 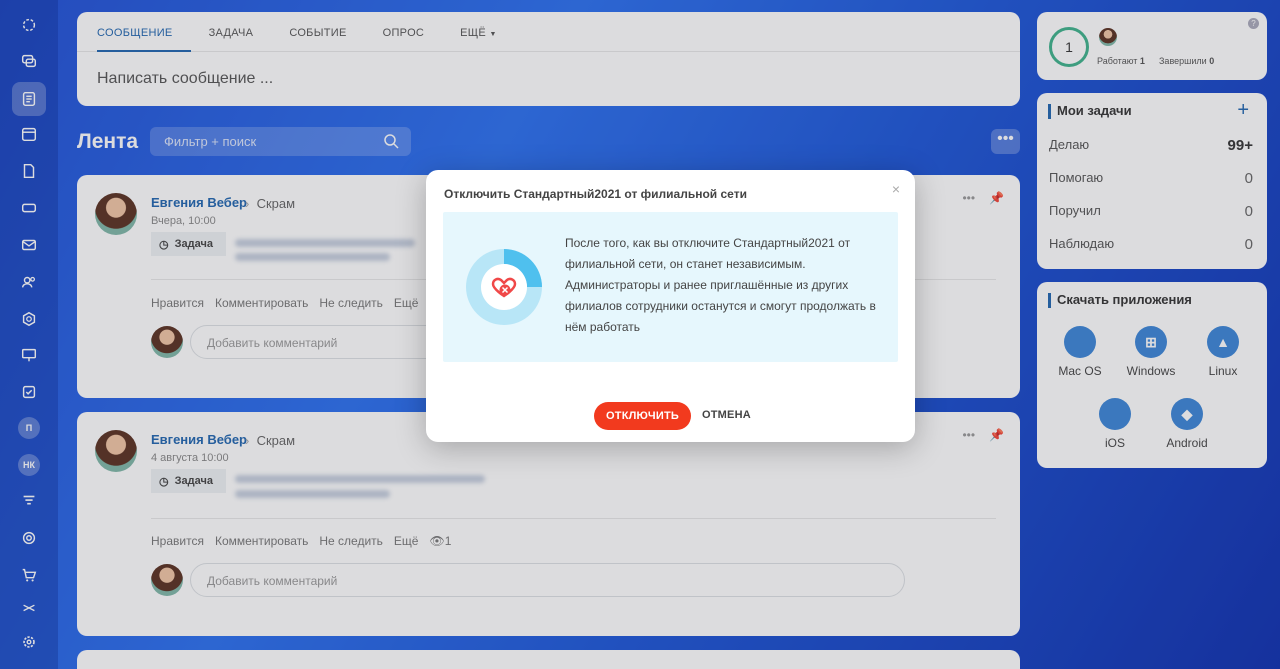 I want to click on cancel-button: ОТМЕНА, so click(x=726, y=415).